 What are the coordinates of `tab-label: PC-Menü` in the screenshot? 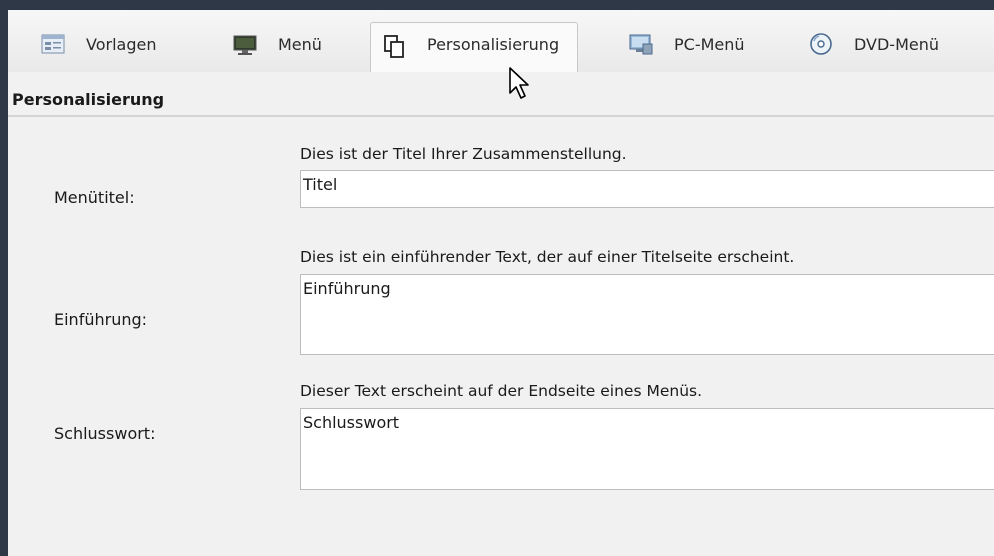 It's located at (709, 44).